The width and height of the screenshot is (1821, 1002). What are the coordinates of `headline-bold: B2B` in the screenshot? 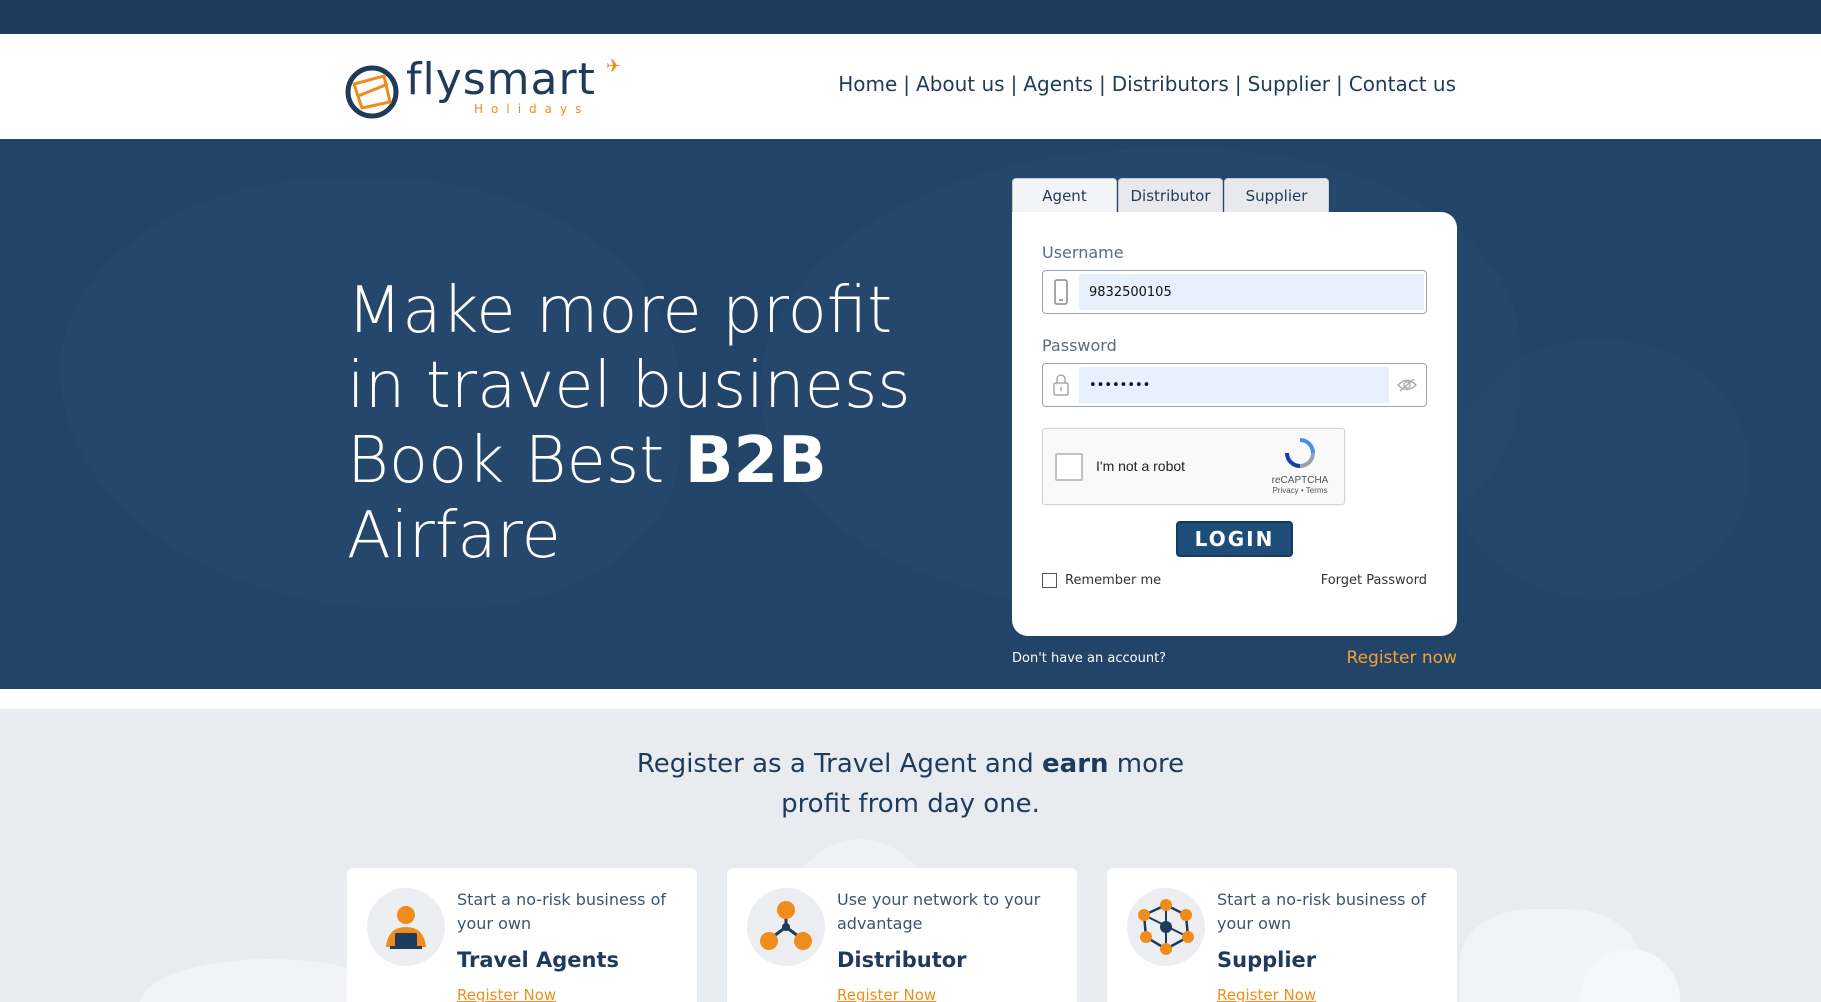 It's located at (755, 461).